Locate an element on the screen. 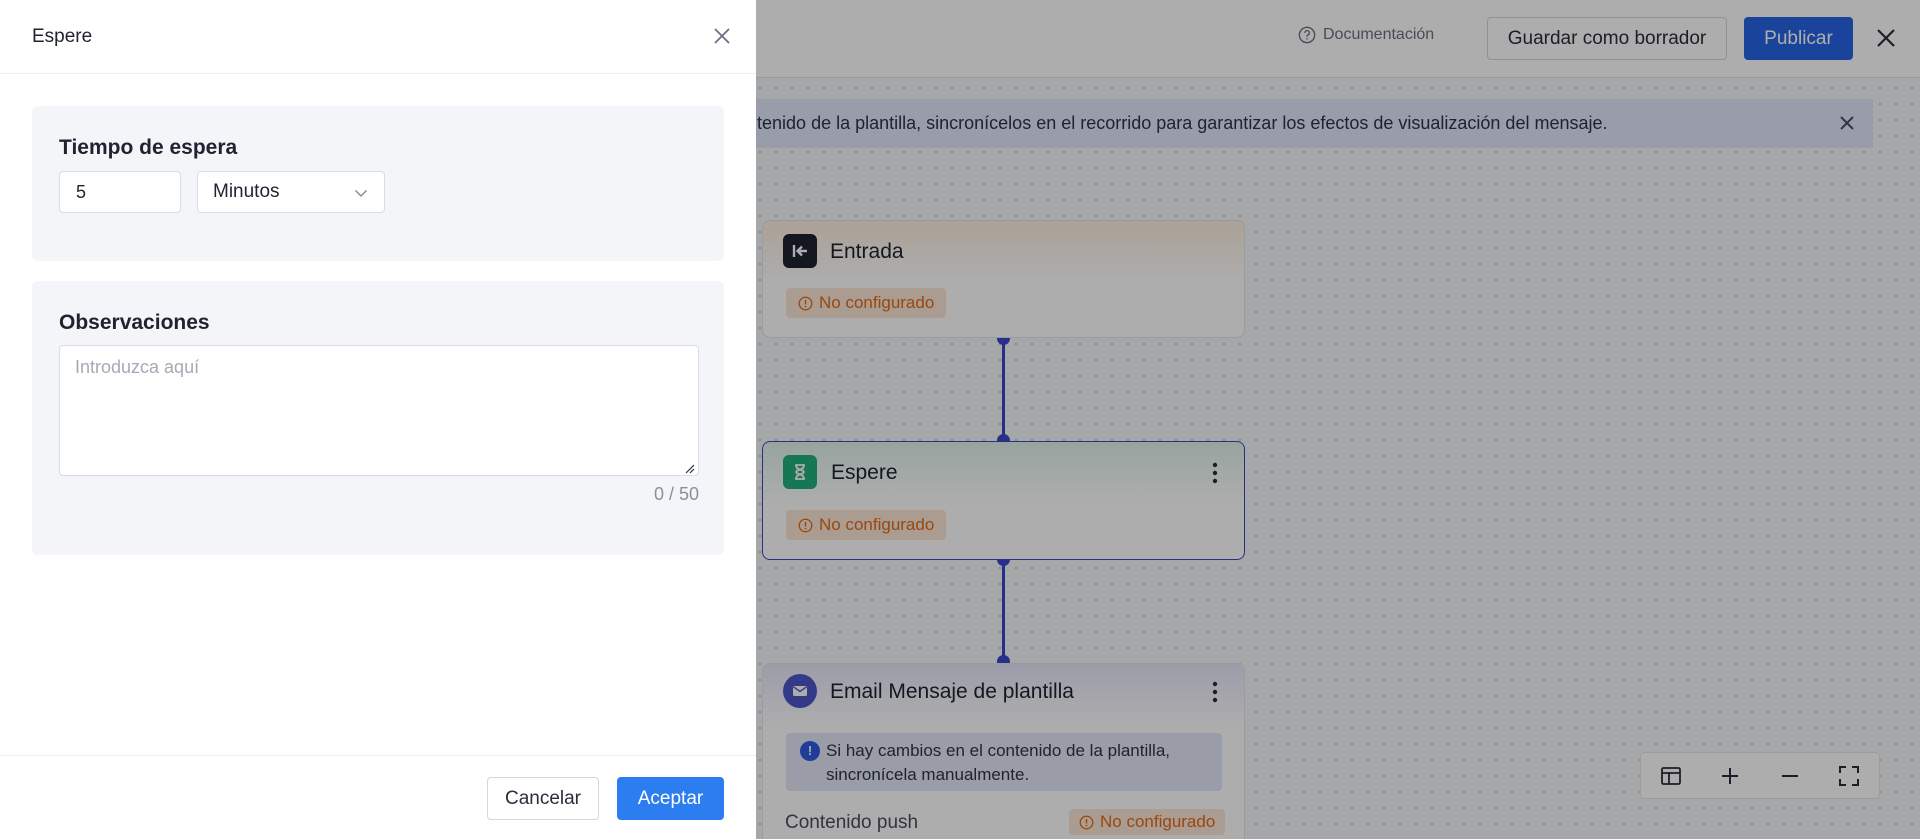  chevron-down-icon is located at coordinates (361, 193).